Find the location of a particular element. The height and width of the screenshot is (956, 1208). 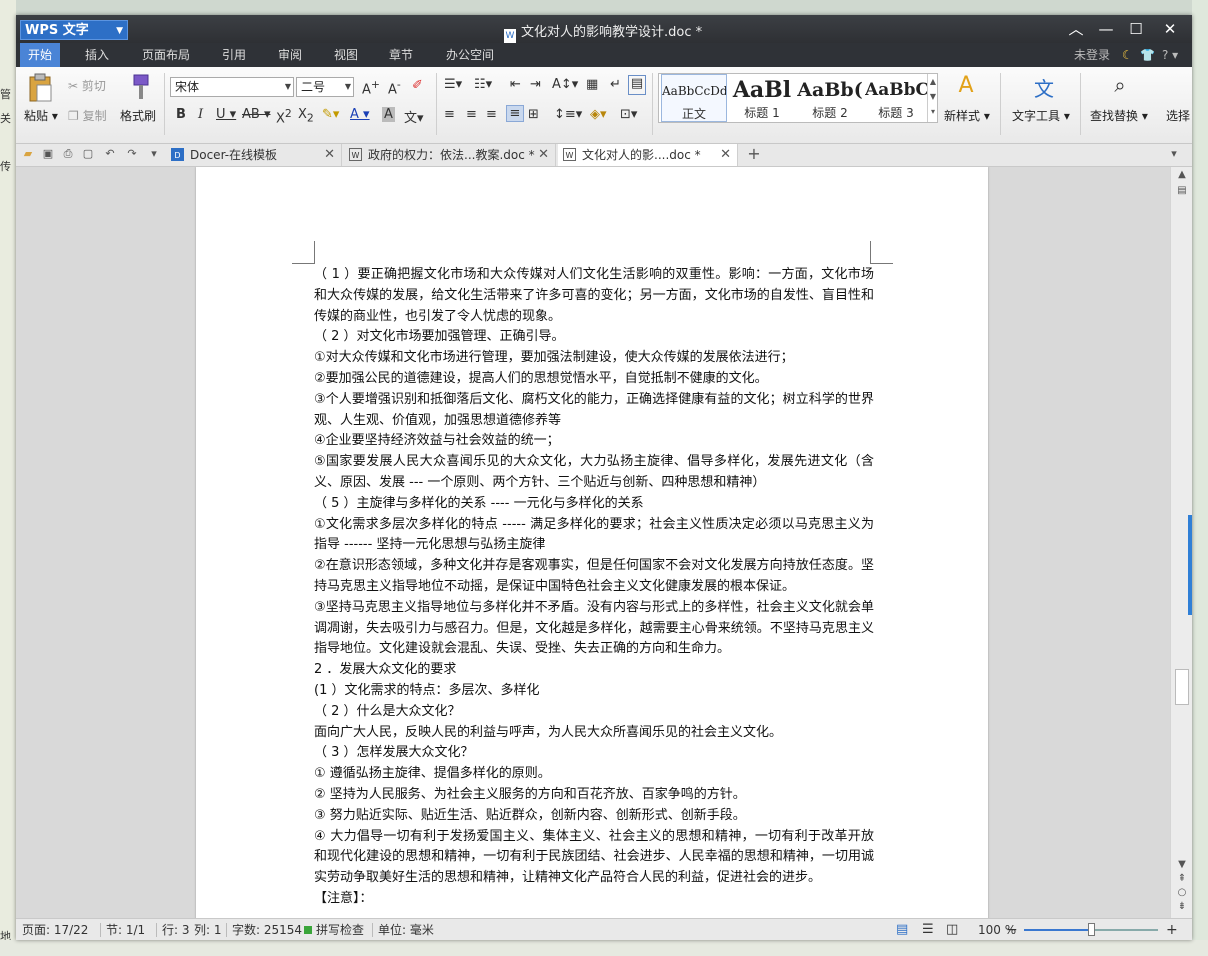

paragraph: ①对大众传媒和文化市场进行管理，要加强法制建设，使大众传媒的发展依法进行； is located at coordinates (594, 358).